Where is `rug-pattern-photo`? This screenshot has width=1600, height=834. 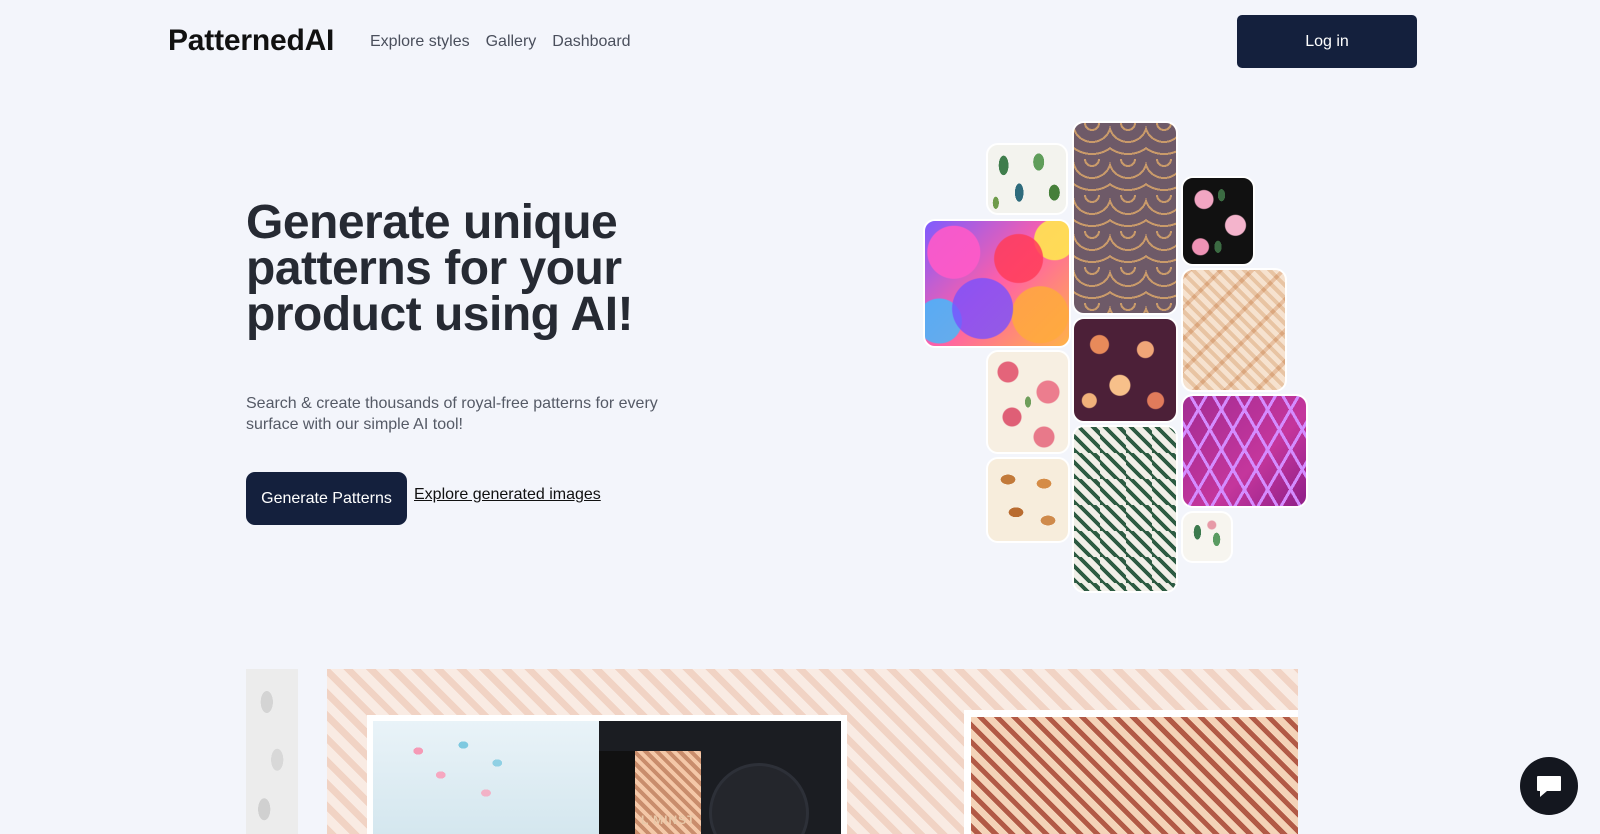
rug-pattern-photo is located at coordinates (1134, 775).